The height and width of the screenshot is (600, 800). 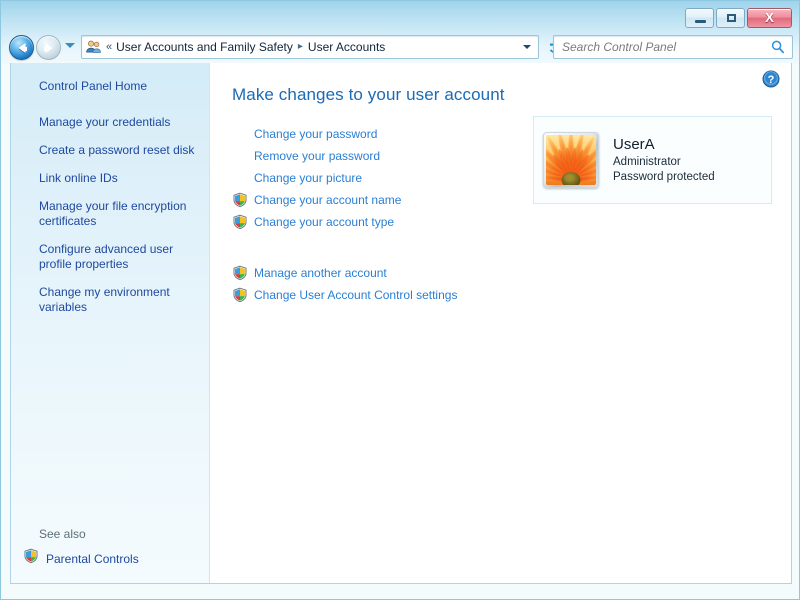 I want to click on back-button, so click(x=21, y=47).